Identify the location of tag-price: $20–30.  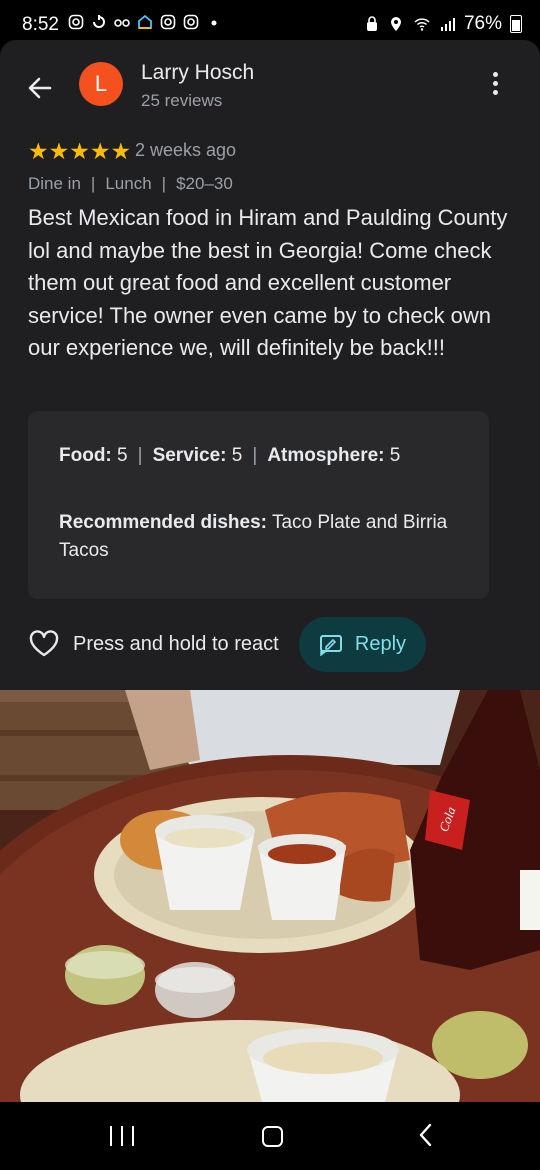
(204, 183).